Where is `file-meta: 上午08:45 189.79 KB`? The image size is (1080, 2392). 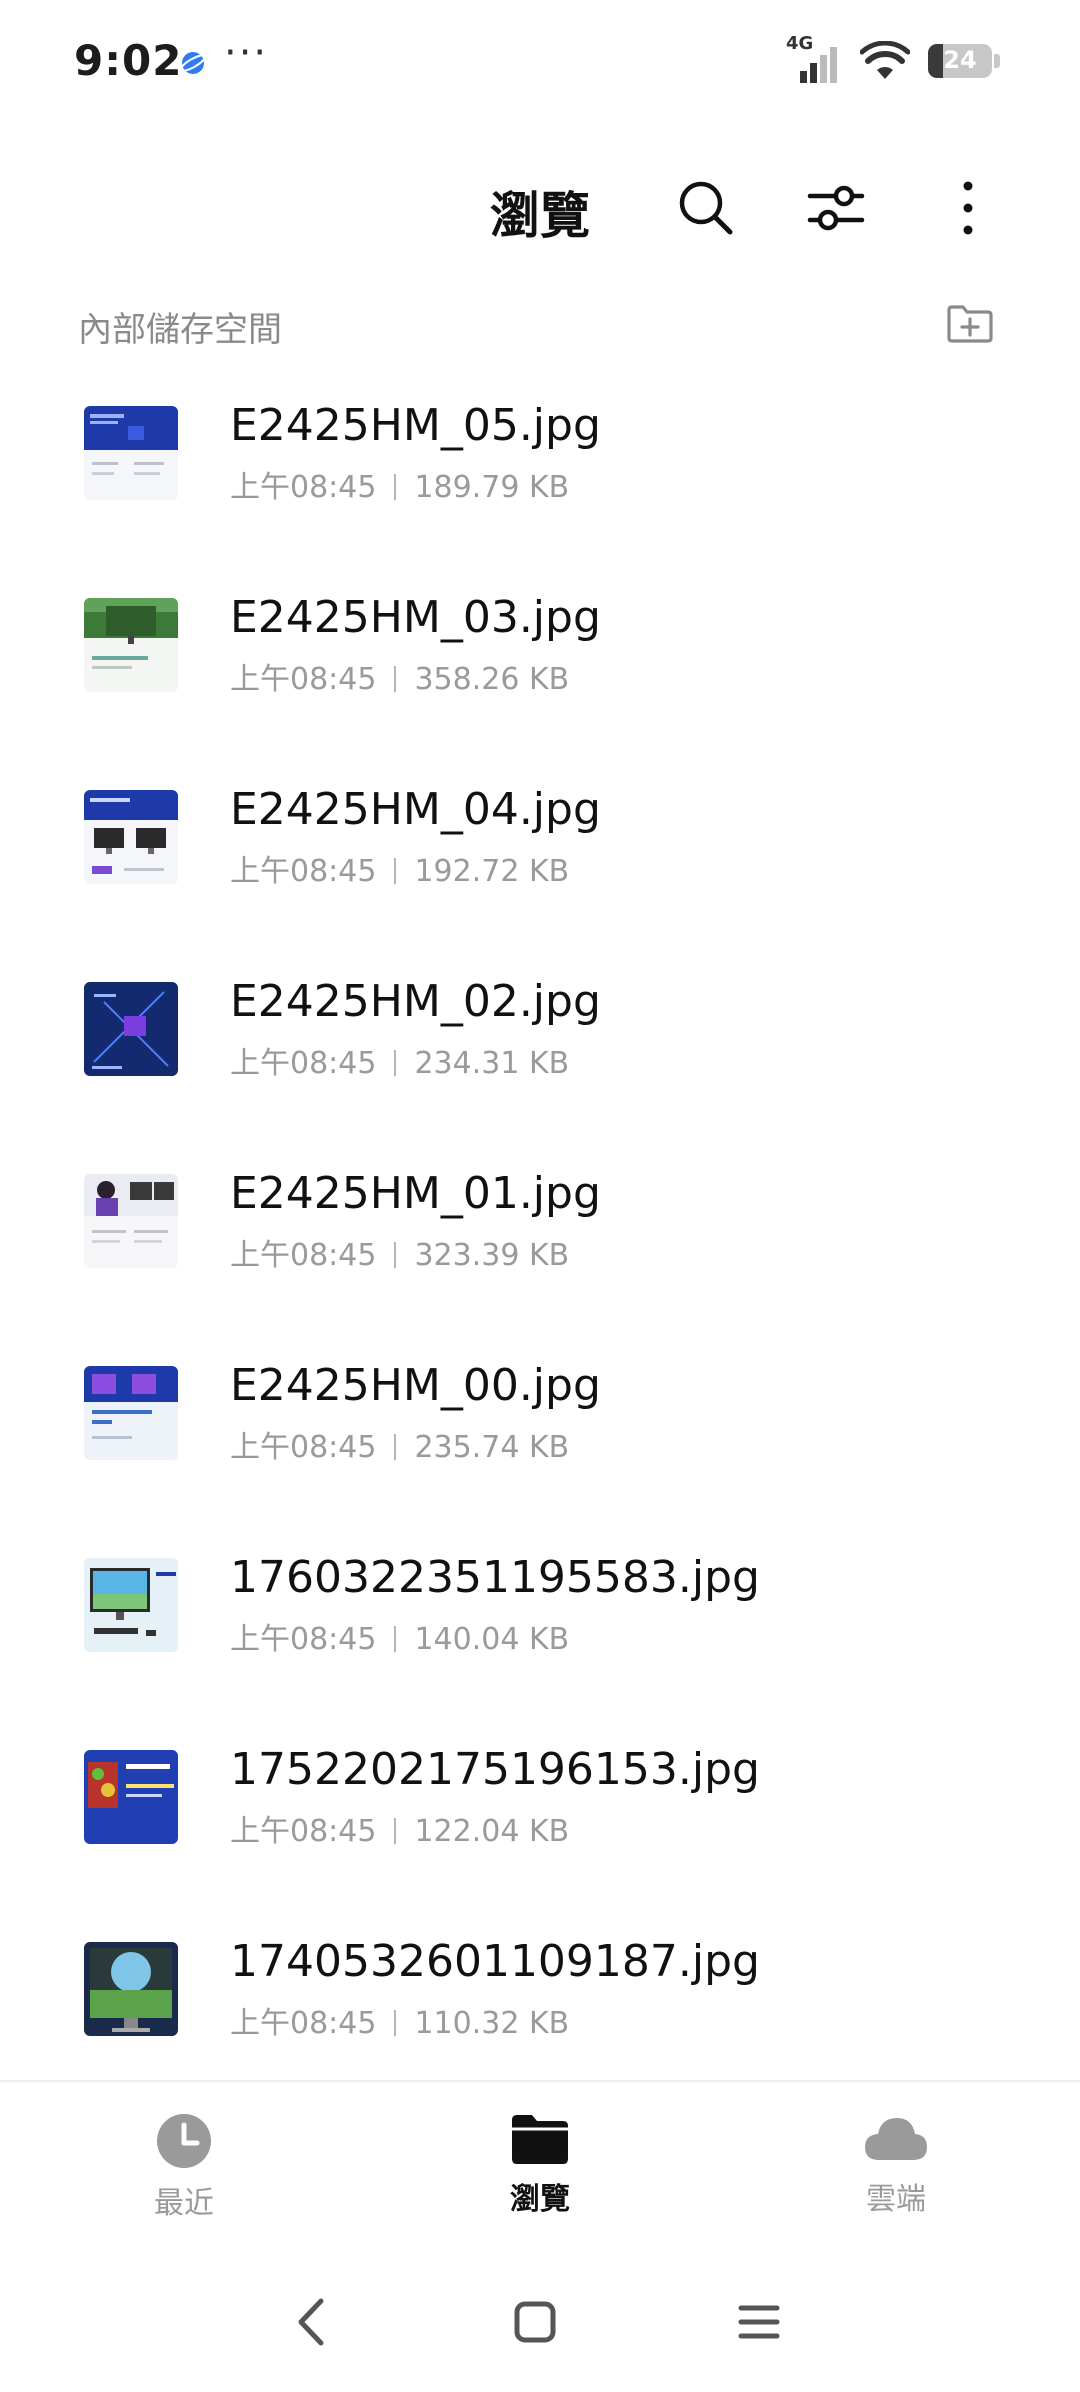 file-meta: 上午08:45 189.79 KB is located at coordinates (399, 484).